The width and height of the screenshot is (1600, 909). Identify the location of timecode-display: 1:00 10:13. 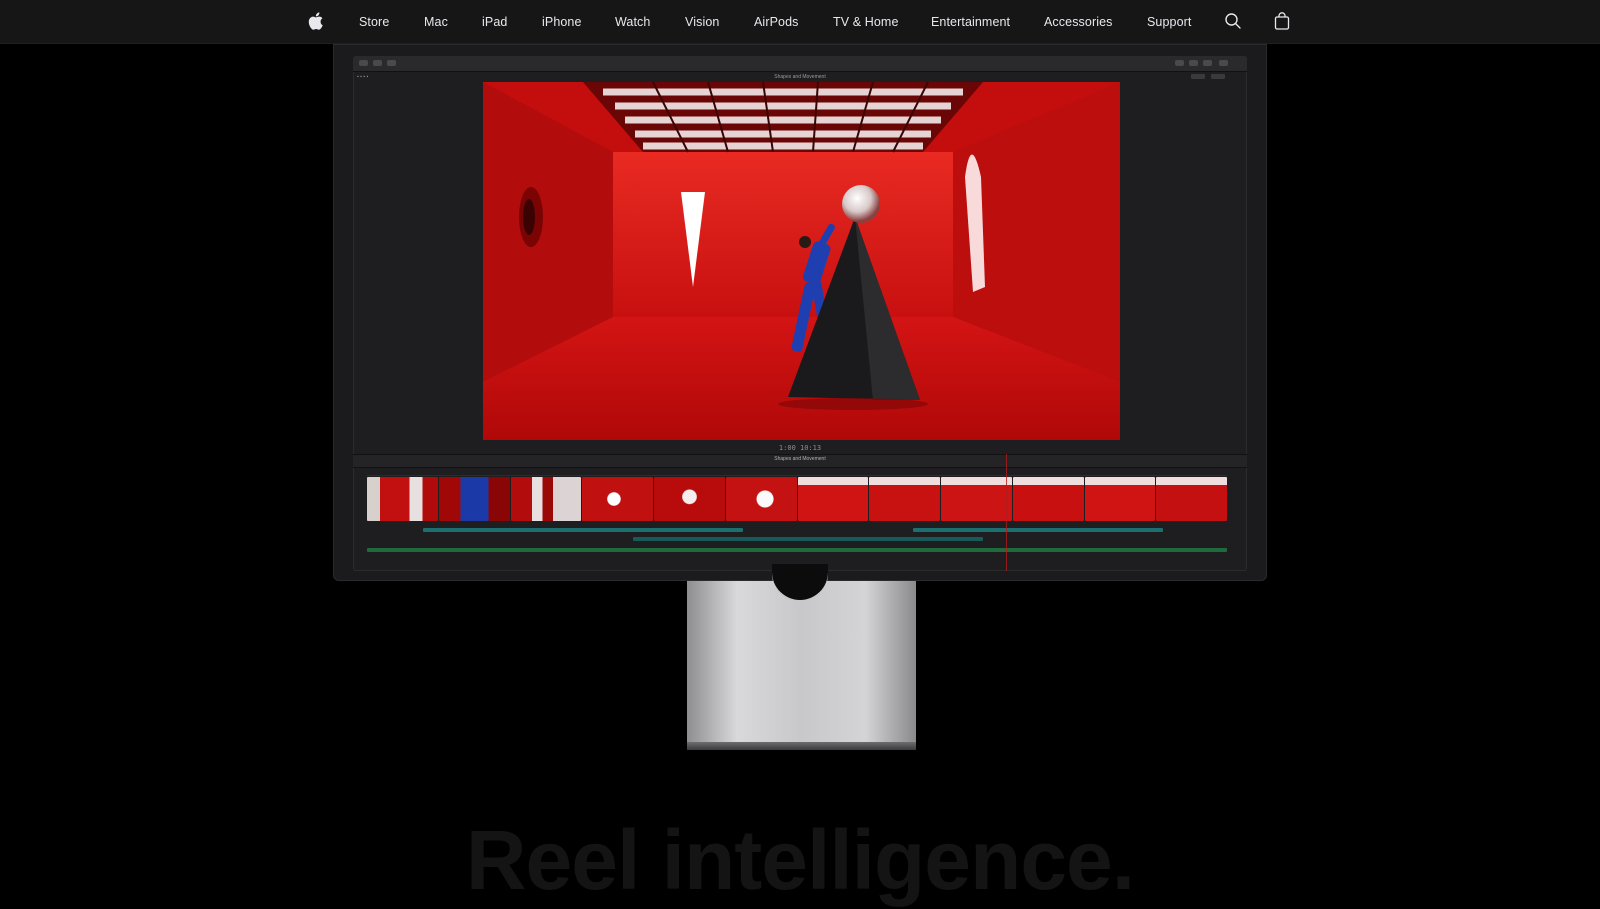
(800, 448).